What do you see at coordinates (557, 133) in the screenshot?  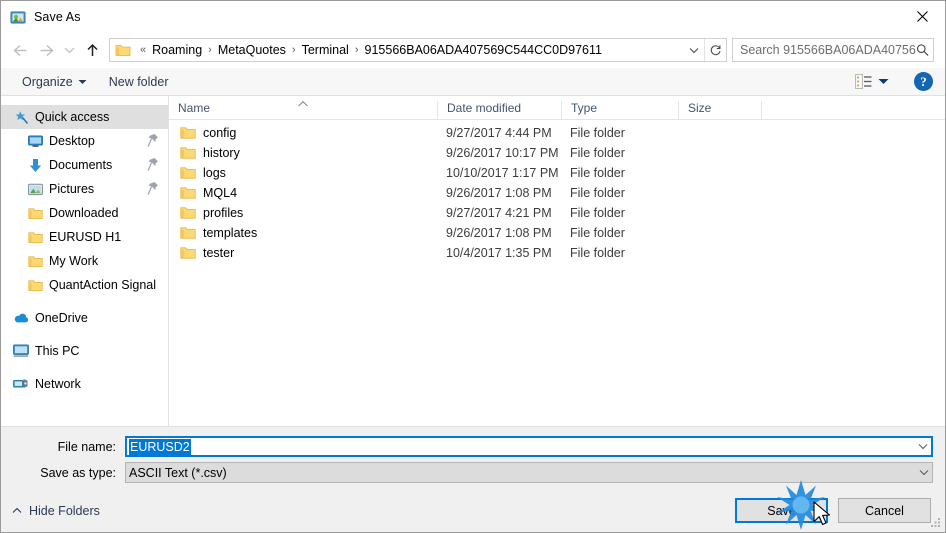 I see `table-row: config 9/27/2017 4:44 PM File folder` at bounding box center [557, 133].